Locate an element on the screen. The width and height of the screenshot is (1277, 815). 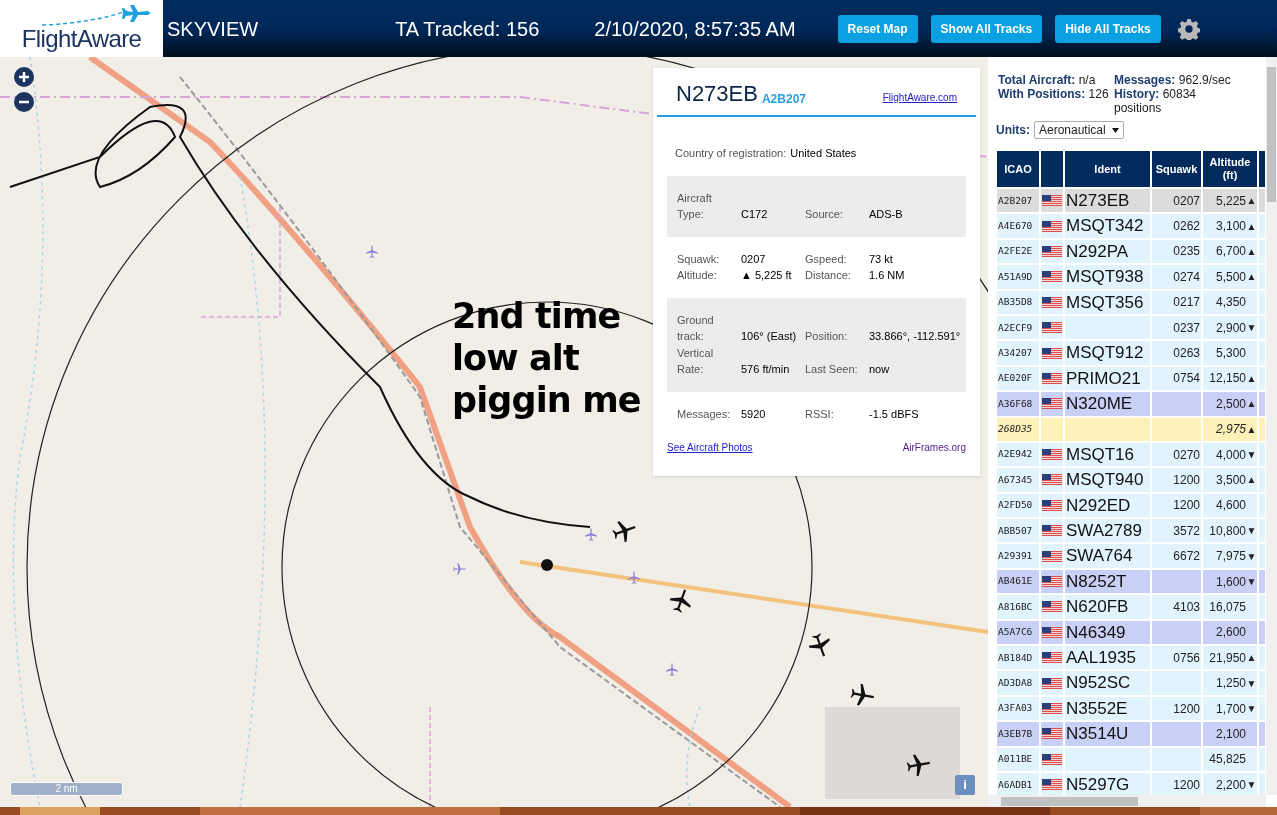
table-cell-text: 2,500 is located at coordinates (1230, 404).